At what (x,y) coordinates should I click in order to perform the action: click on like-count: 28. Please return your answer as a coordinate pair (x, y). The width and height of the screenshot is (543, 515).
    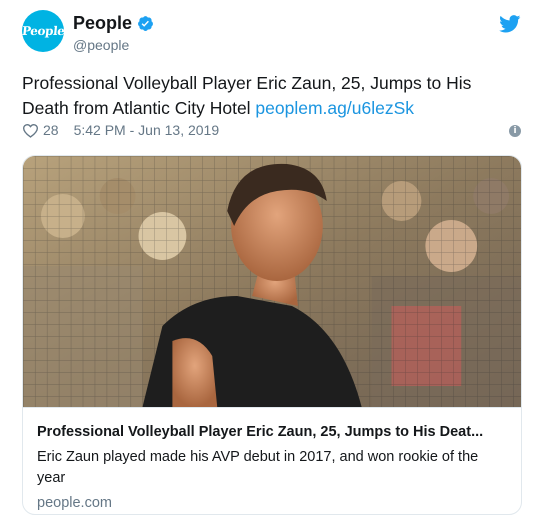
    Looking at the image, I should click on (51, 130).